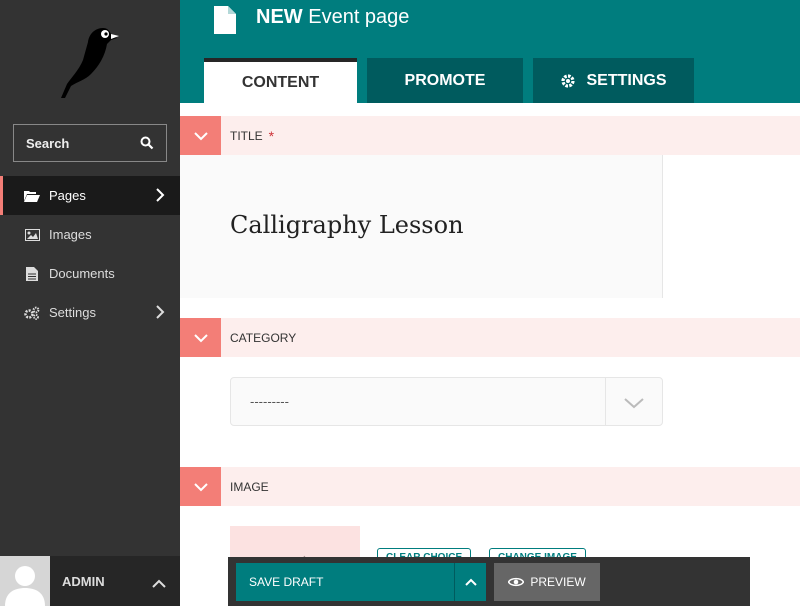 This screenshot has width=800, height=606. Describe the element at coordinates (32, 273) in the screenshot. I see `document-icon` at that location.